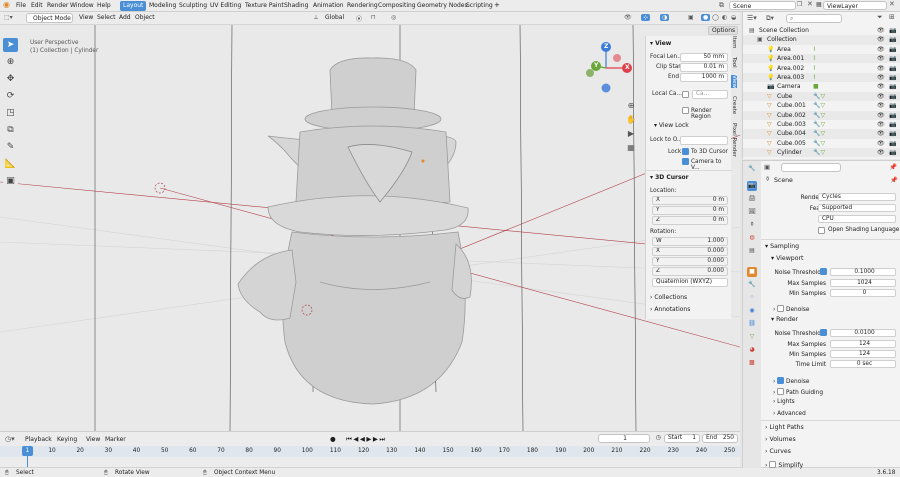  Describe the element at coordinates (668, 297) in the screenshot. I see `collections-panel-title: › Collections` at that location.